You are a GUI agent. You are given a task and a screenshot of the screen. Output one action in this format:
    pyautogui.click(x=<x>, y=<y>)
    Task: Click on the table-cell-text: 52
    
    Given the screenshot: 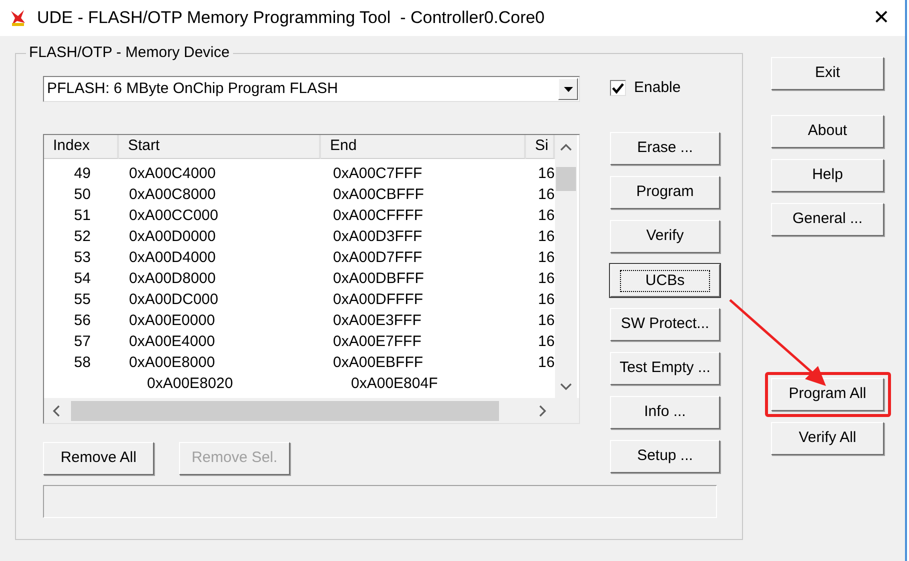 What is the action you would take?
    pyautogui.click(x=82, y=237)
    